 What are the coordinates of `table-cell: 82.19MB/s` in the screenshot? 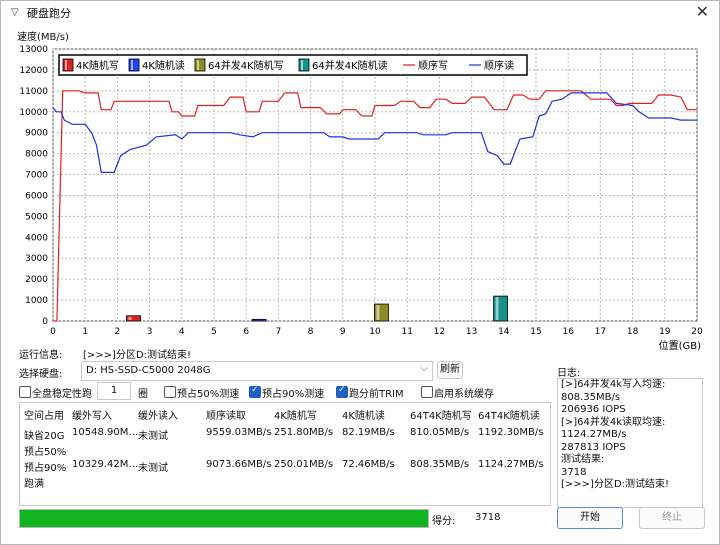 It's located at (368, 432).